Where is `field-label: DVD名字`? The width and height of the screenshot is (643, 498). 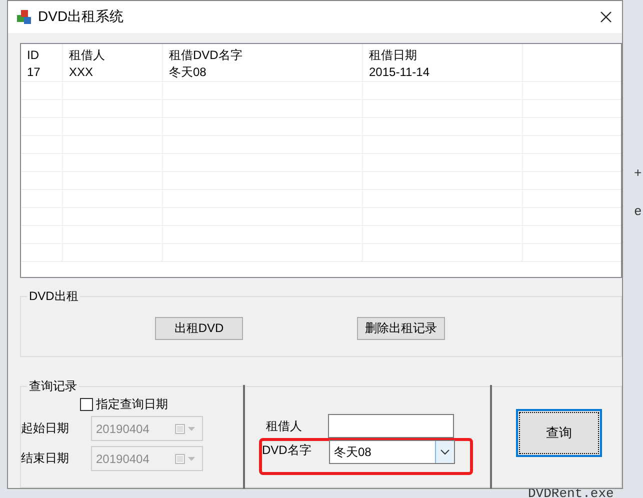 field-label: DVD名字 is located at coordinates (287, 450).